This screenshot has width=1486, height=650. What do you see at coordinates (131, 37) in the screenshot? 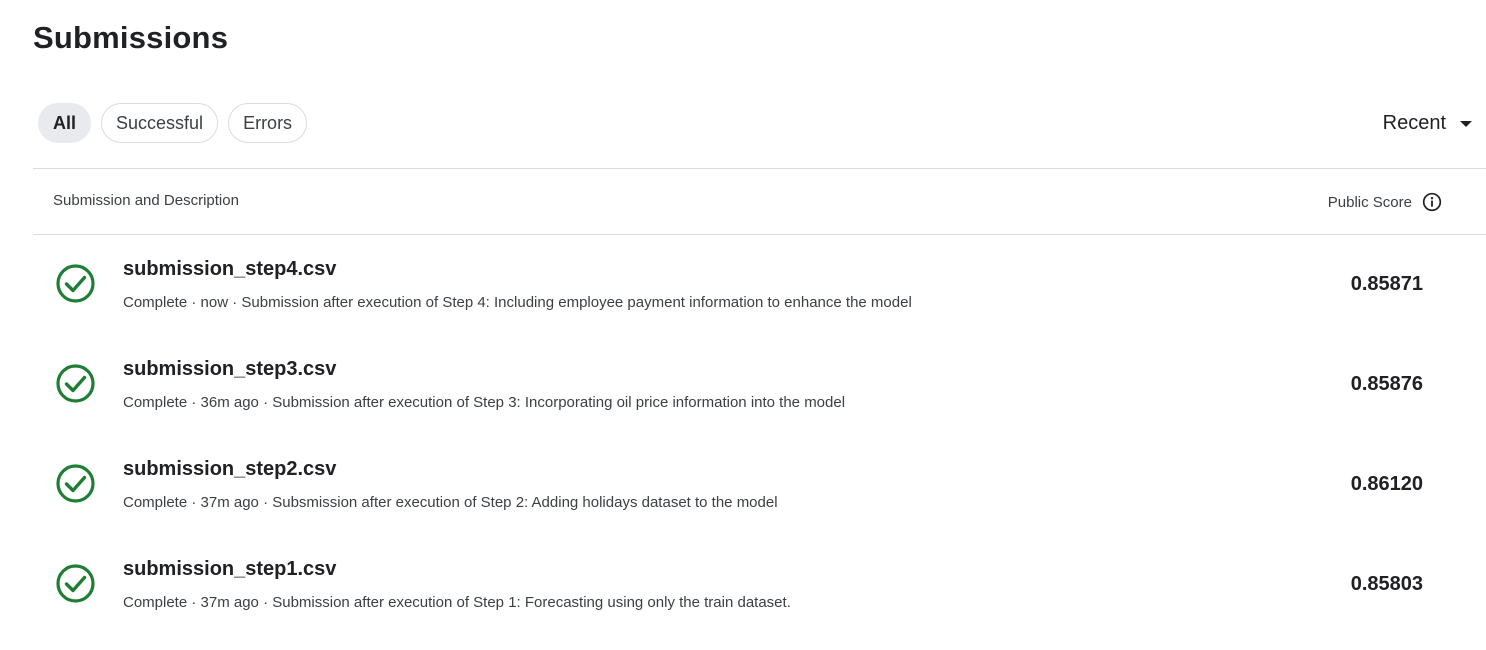
I see `page-title: Submissions` at bounding box center [131, 37].